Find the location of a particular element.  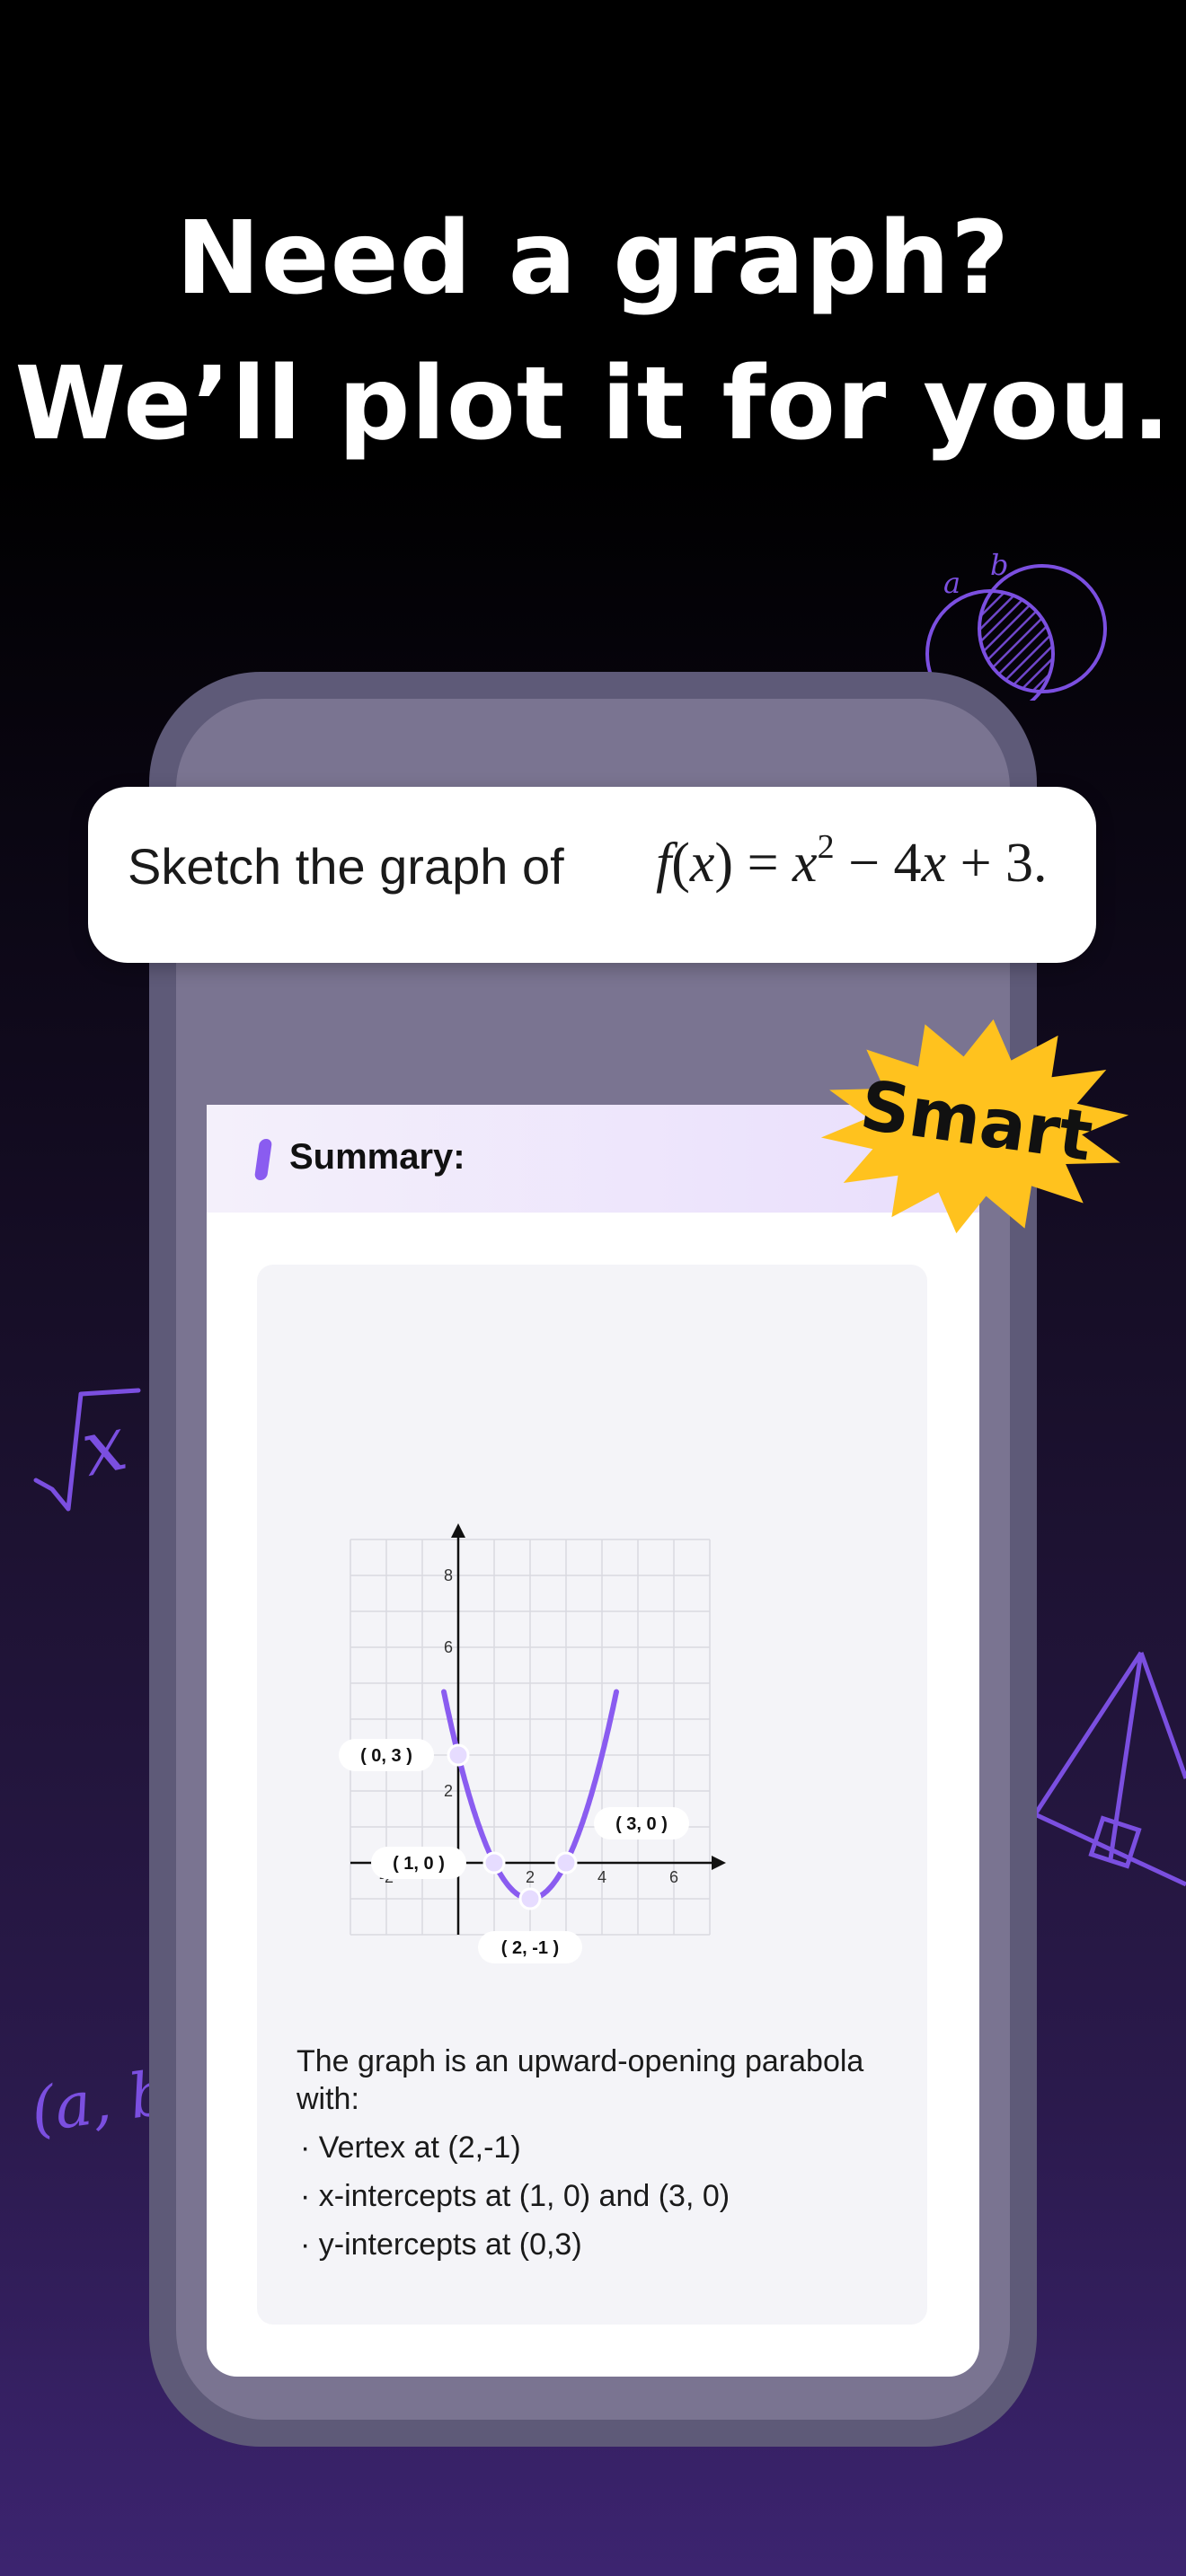

x-tick-label: 4 is located at coordinates (601, 1877).